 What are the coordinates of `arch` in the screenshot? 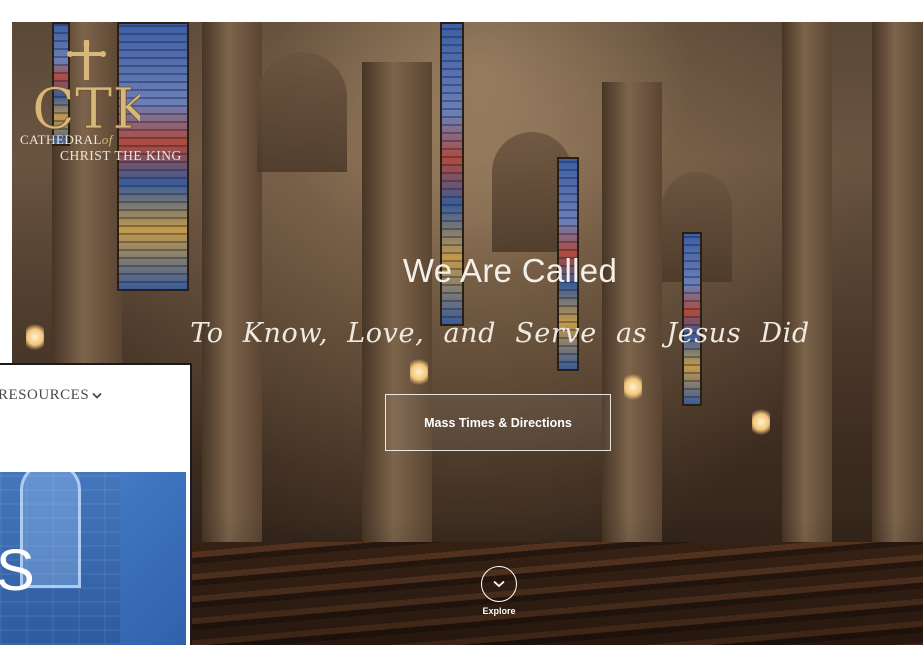 It's located at (302, 112).